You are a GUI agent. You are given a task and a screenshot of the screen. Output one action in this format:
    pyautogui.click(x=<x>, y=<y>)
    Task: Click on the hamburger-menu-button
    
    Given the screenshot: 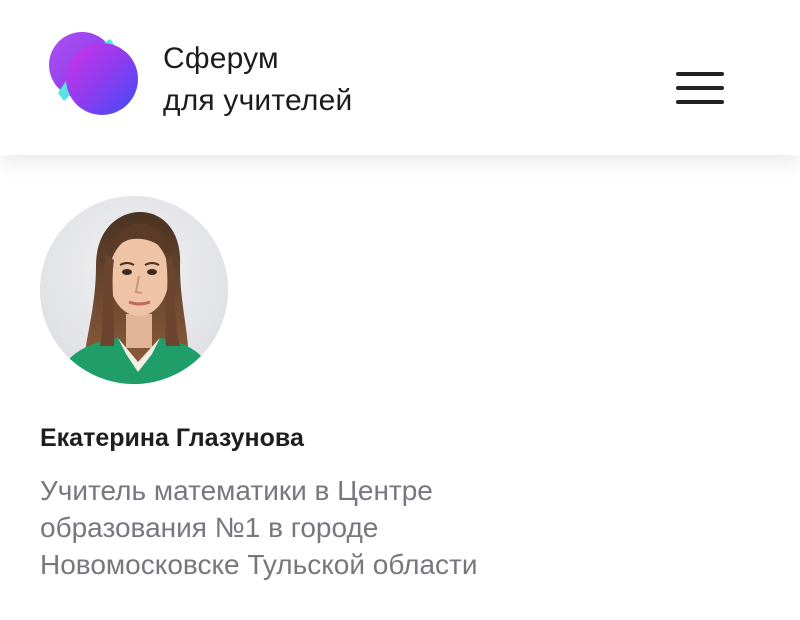 What is the action you would take?
    pyautogui.click(x=699, y=88)
    